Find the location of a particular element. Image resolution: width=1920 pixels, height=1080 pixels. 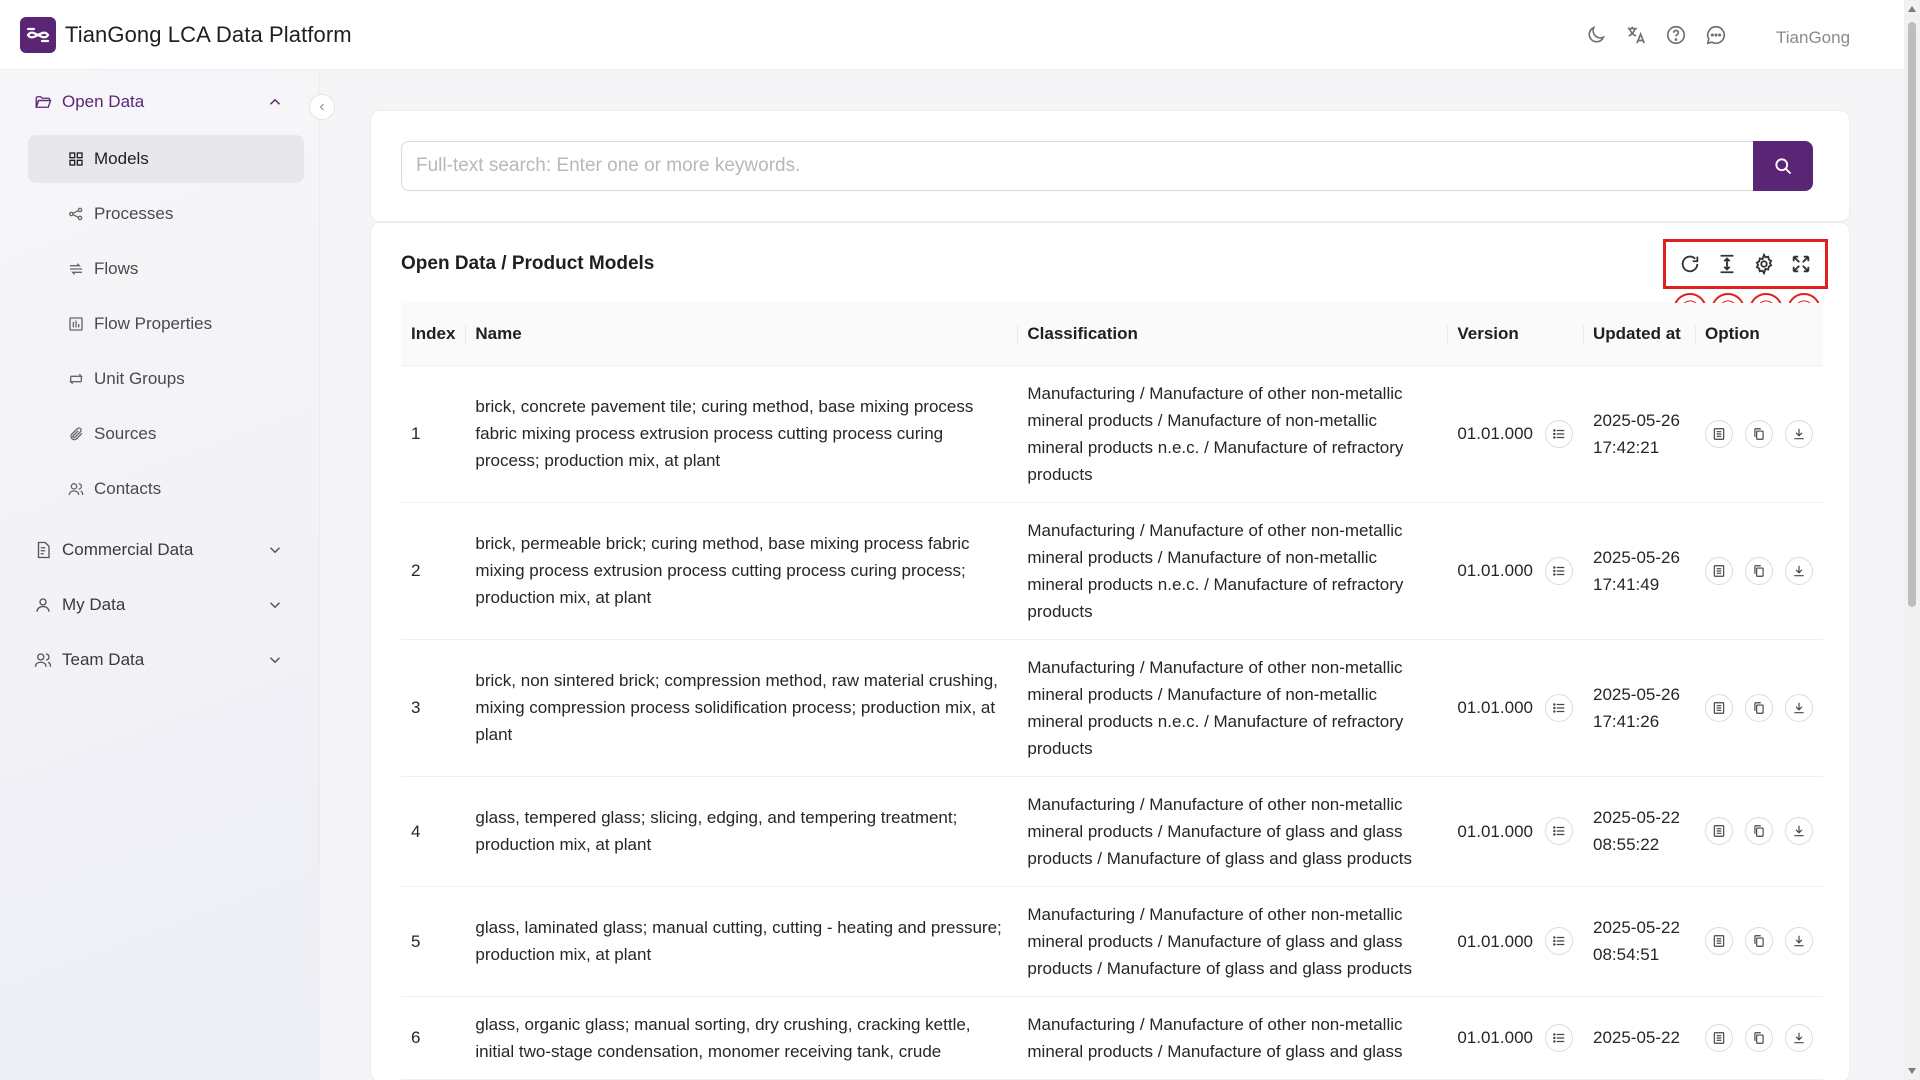

column-header-classification: Classification is located at coordinates (1232, 334).